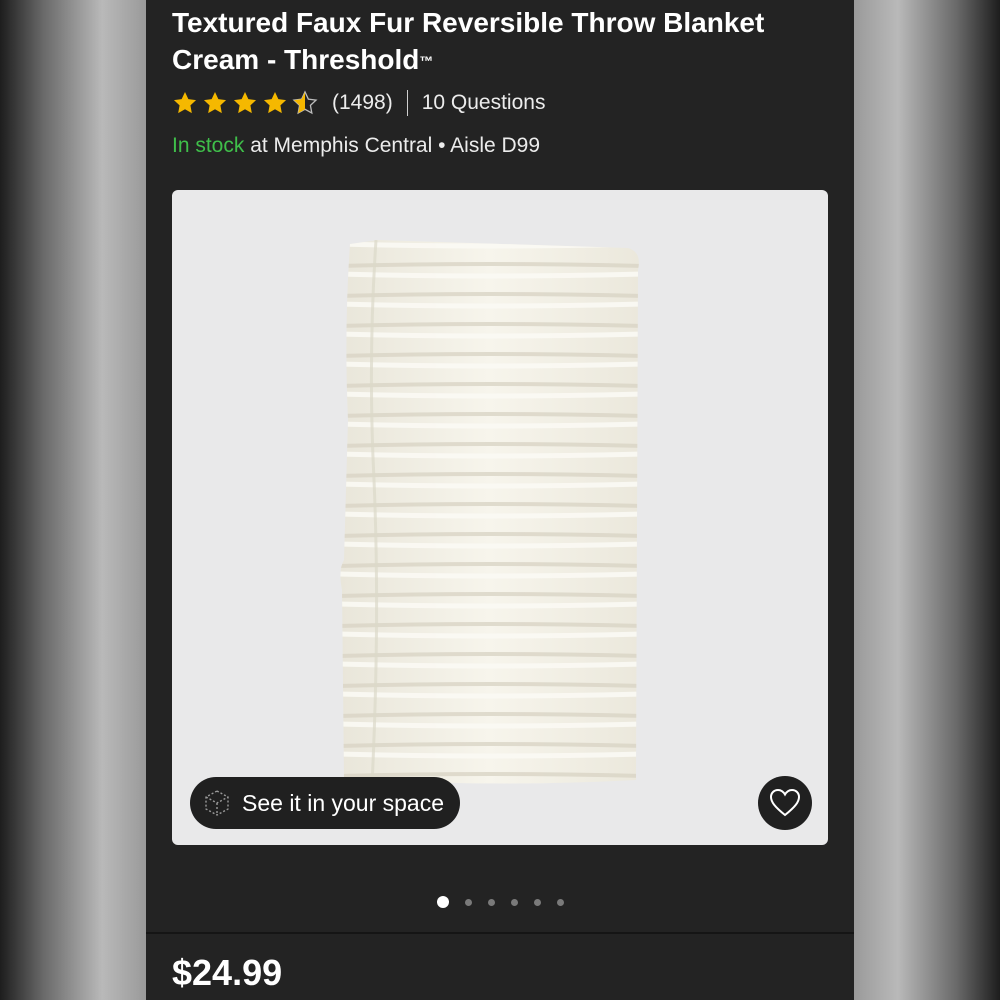 The height and width of the screenshot is (1000, 1000). Describe the element at coordinates (227, 972) in the screenshot. I see `product-price: $24.99` at that location.